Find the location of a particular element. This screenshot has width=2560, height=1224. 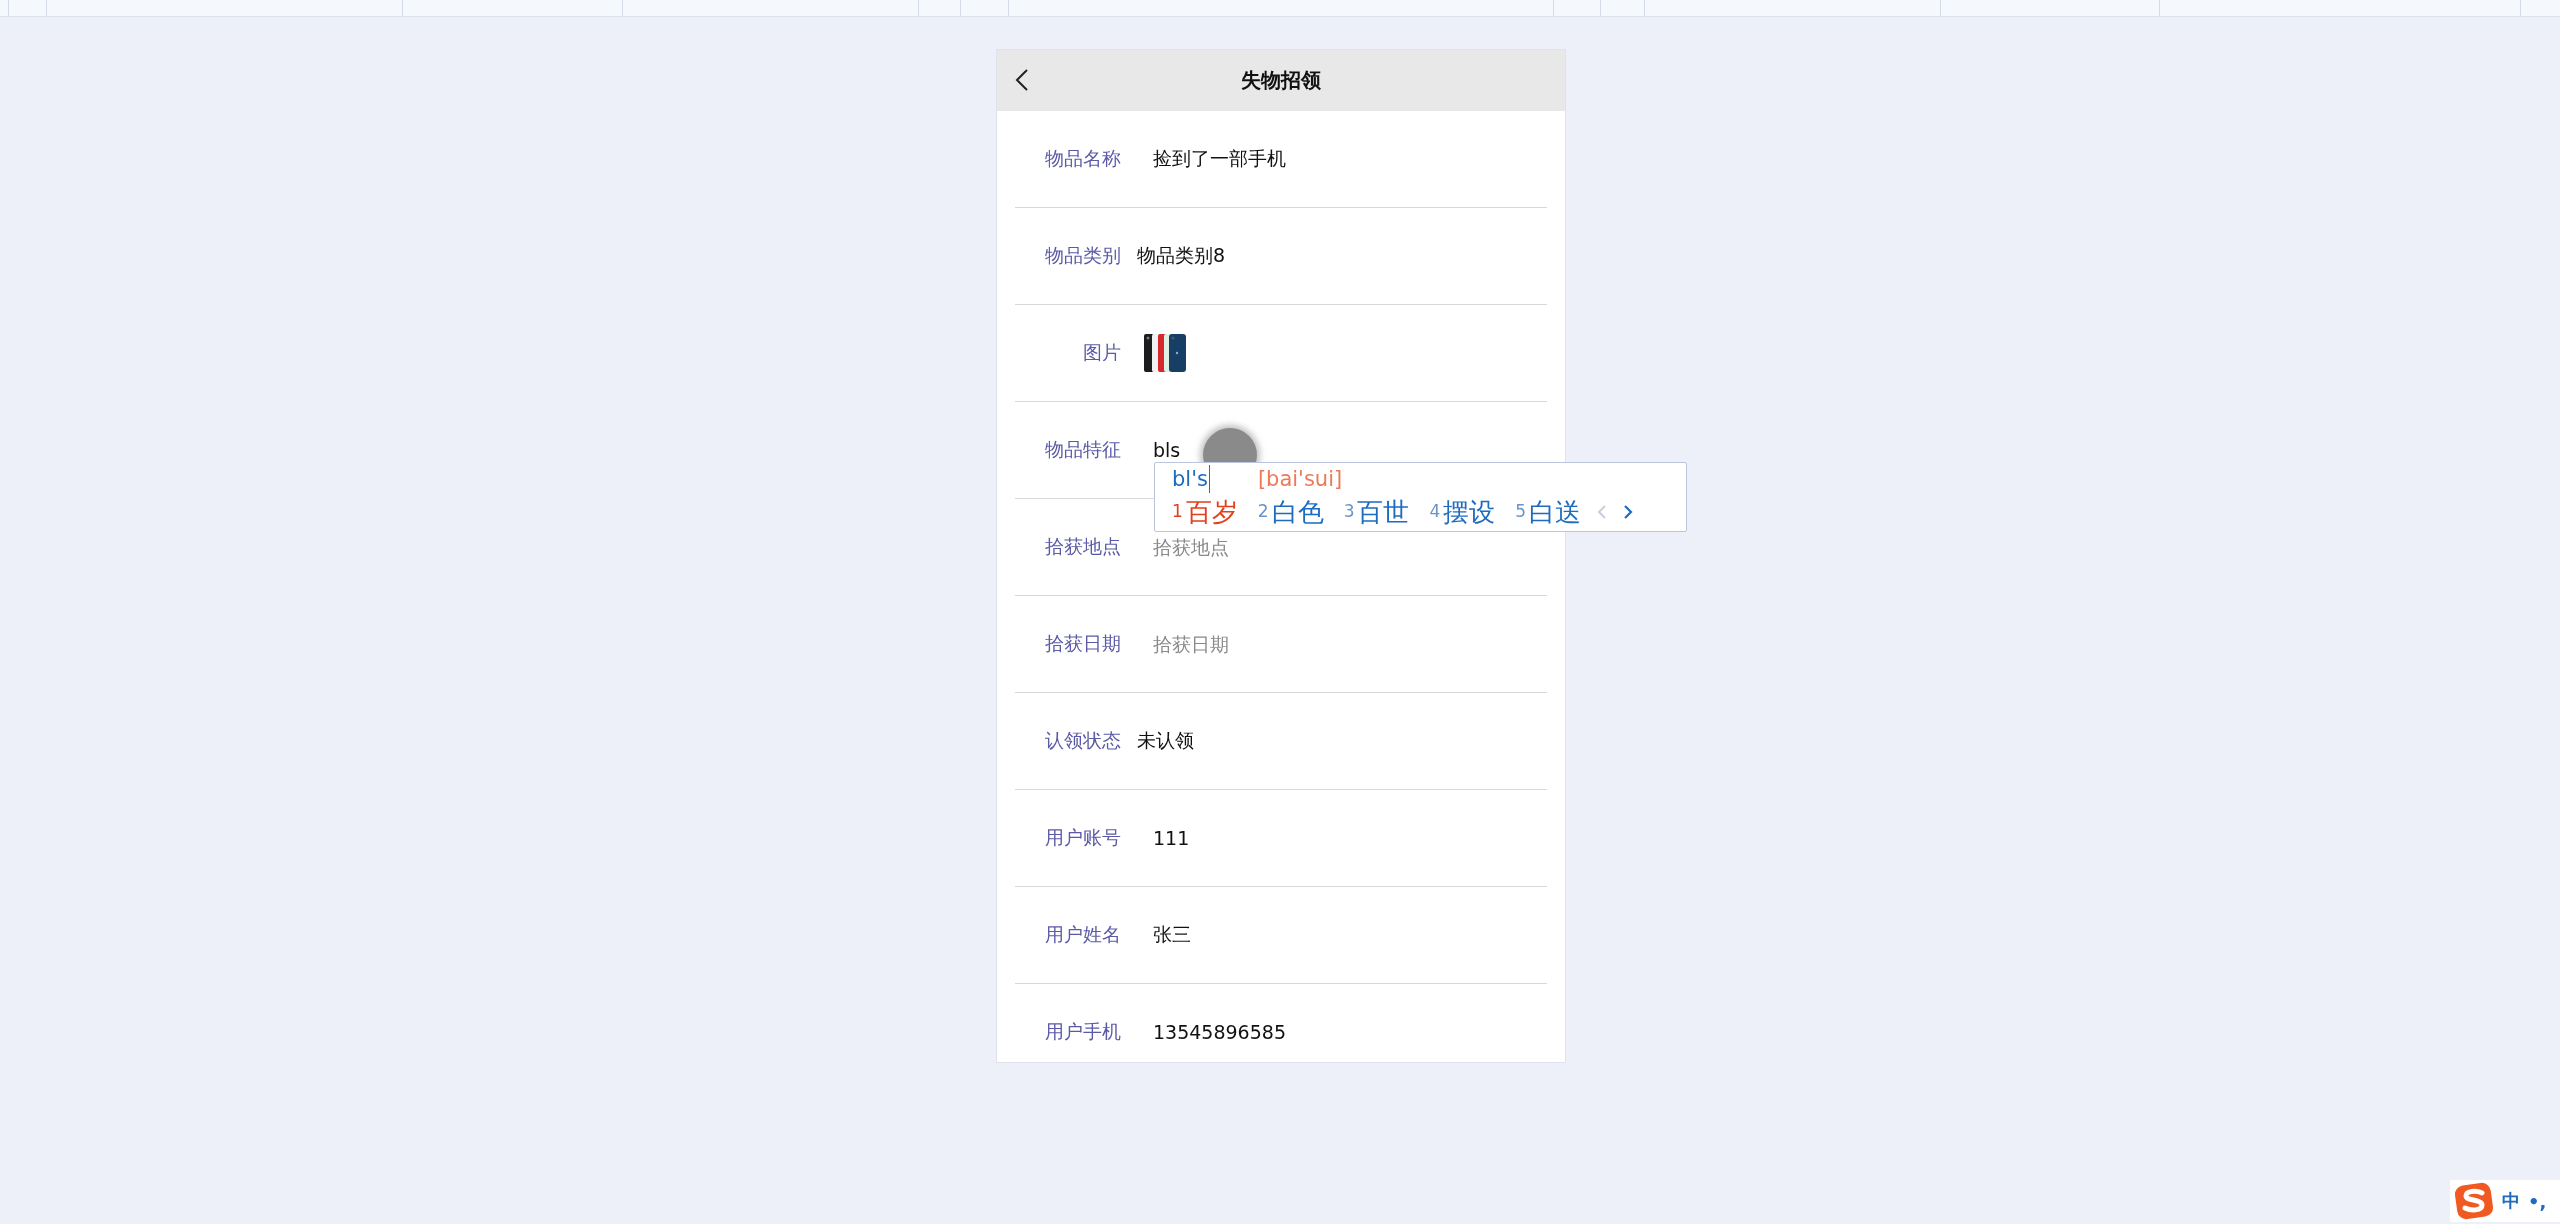

field-label: 用户姓名 is located at coordinates (1082, 934).